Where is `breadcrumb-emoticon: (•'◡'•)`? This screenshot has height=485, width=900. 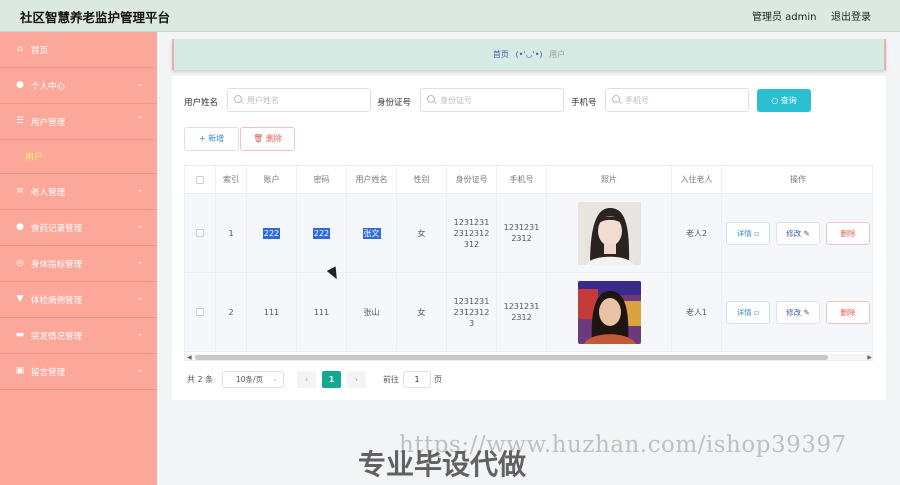 breadcrumb-emoticon: (•'◡'•) is located at coordinates (529, 54).